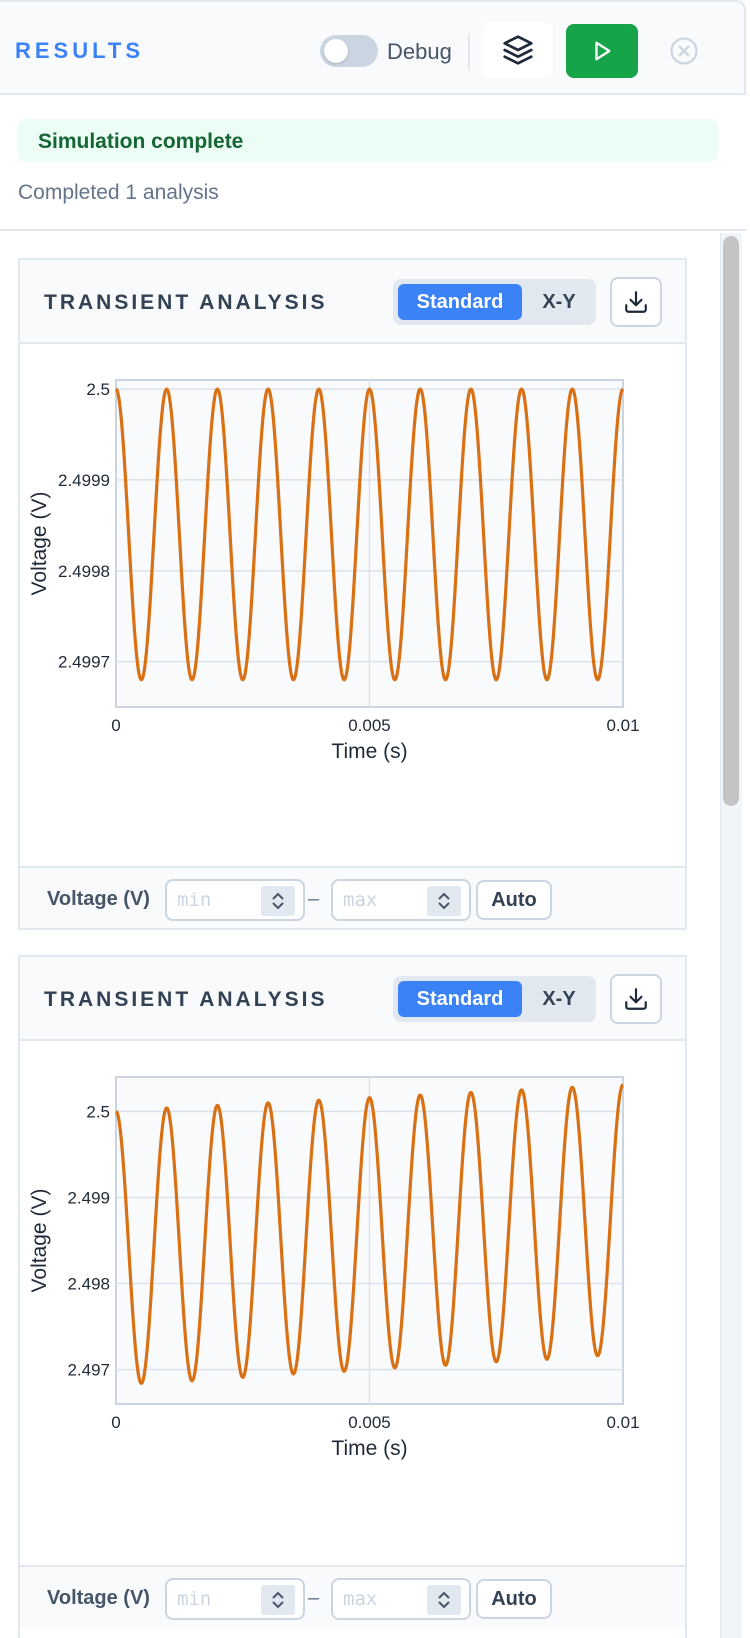  What do you see at coordinates (88, 1370) in the screenshot?
I see `y-tick-label: 2.497` at bounding box center [88, 1370].